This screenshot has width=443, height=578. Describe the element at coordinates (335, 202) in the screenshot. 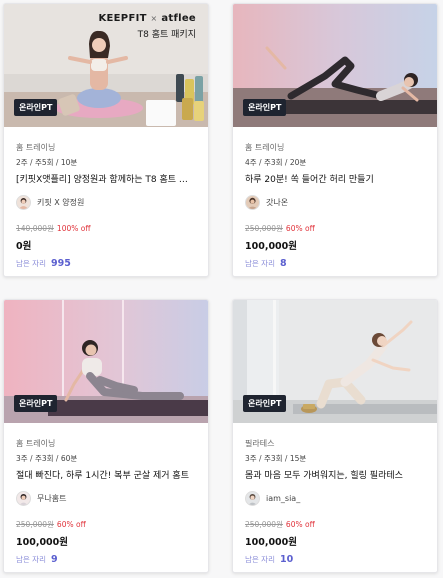

I see `coach-info: 갓나온` at that location.